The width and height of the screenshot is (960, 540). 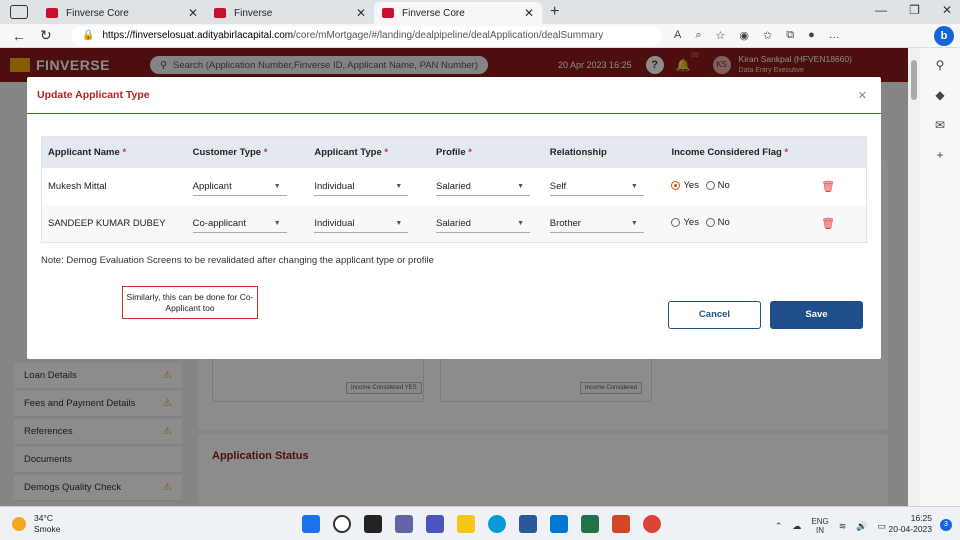 What do you see at coordinates (940, 65) in the screenshot?
I see `search-icon: ⚲` at bounding box center [940, 65].